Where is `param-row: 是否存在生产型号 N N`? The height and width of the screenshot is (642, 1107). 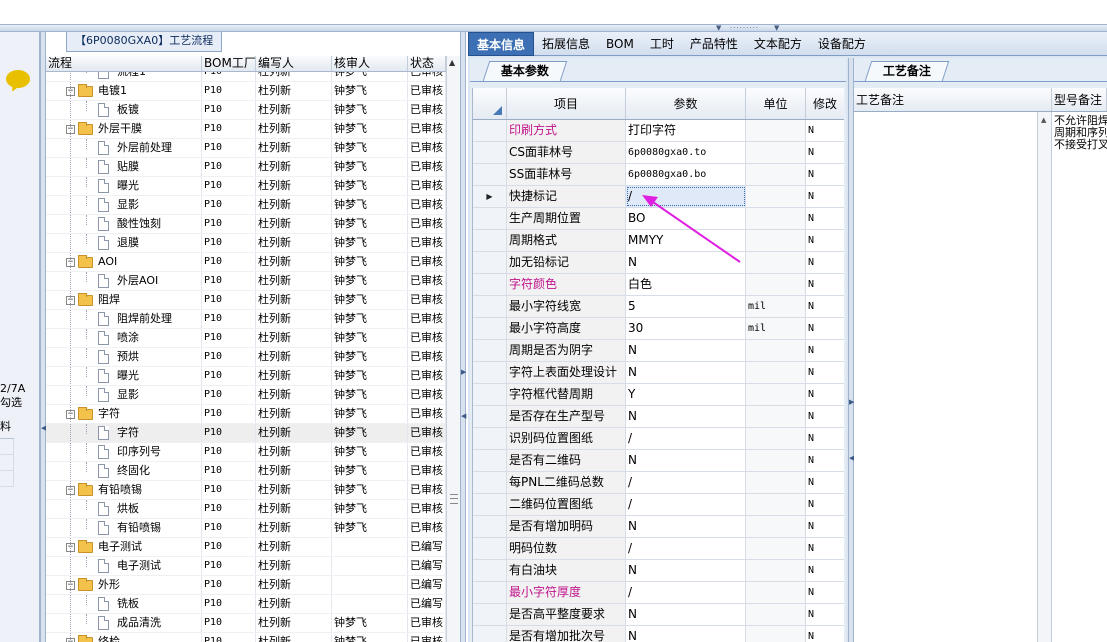 param-row: 是否存在生产型号 N N is located at coordinates (658, 417).